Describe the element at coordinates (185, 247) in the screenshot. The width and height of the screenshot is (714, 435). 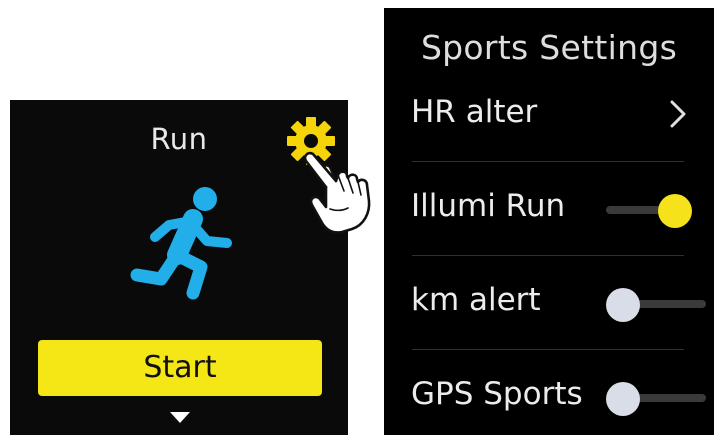
I see `running-figure-icon` at that location.